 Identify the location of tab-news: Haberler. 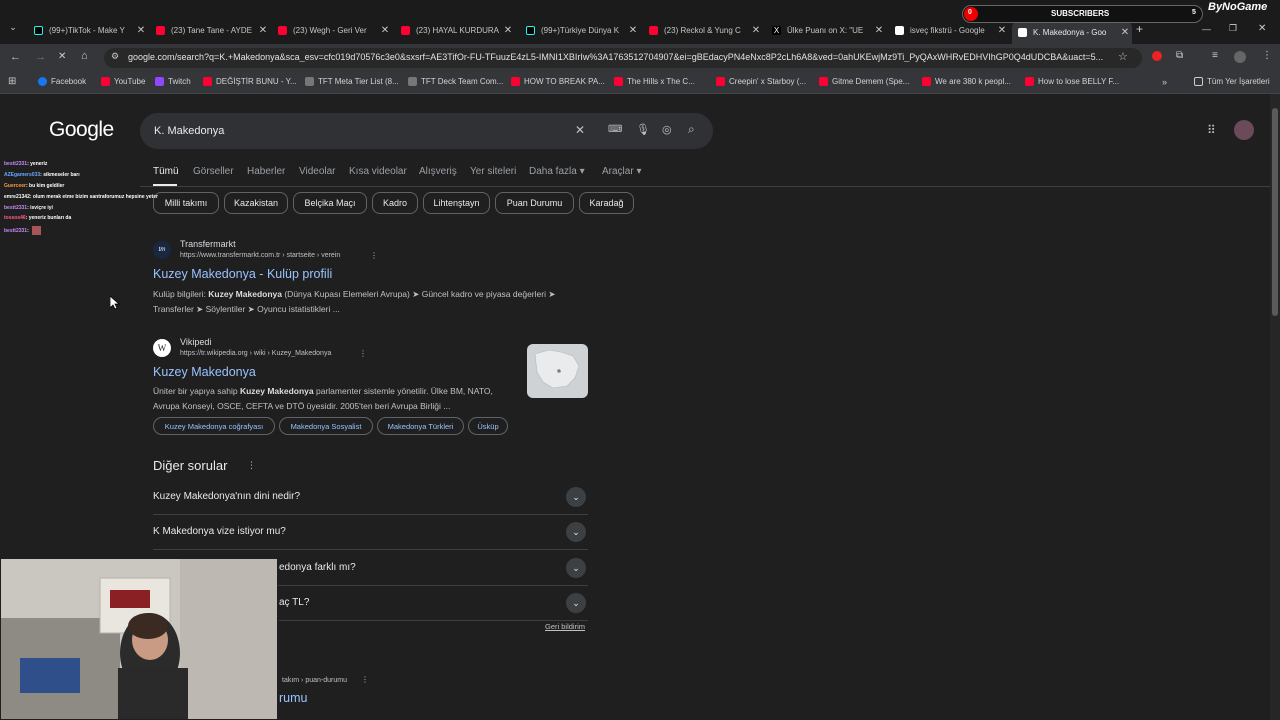
(266, 171).